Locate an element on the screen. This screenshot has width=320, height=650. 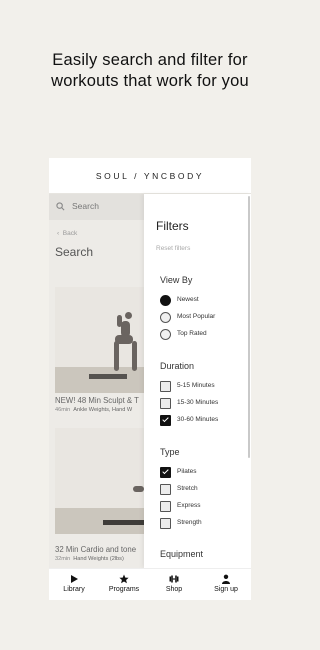
option-label: Pilates is located at coordinates (187, 471).